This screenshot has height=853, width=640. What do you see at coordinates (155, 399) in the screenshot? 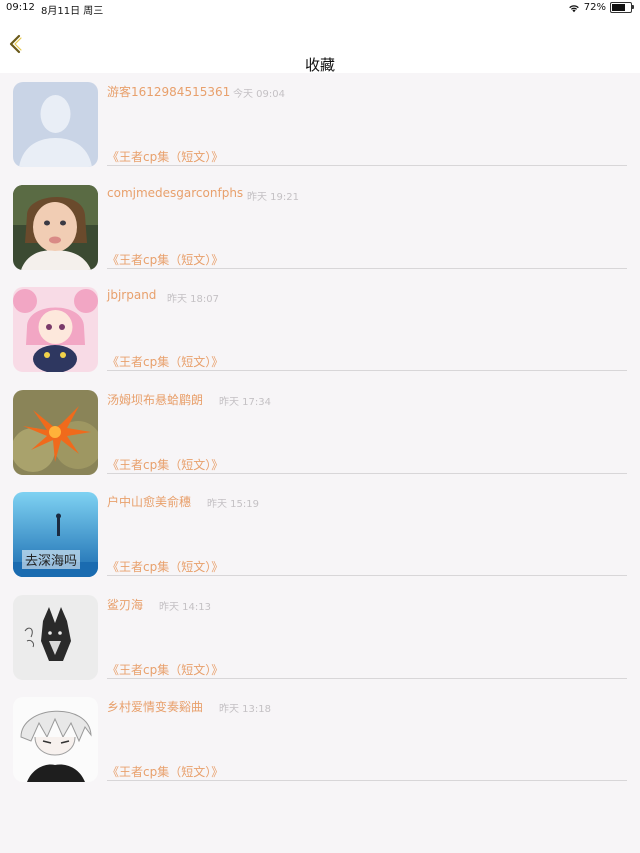
I see `username: 汤姆坝布悬蛤鹛朗` at bounding box center [155, 399].